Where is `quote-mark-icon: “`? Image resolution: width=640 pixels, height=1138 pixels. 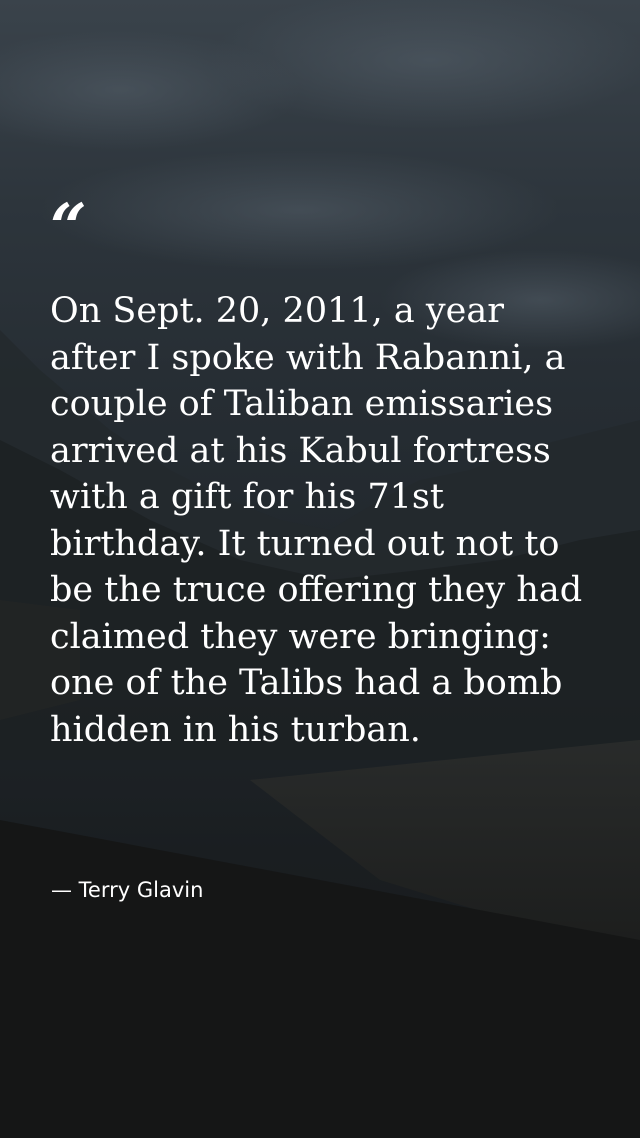
quote-mark-icon: “ is located at coordinates (68, 227).